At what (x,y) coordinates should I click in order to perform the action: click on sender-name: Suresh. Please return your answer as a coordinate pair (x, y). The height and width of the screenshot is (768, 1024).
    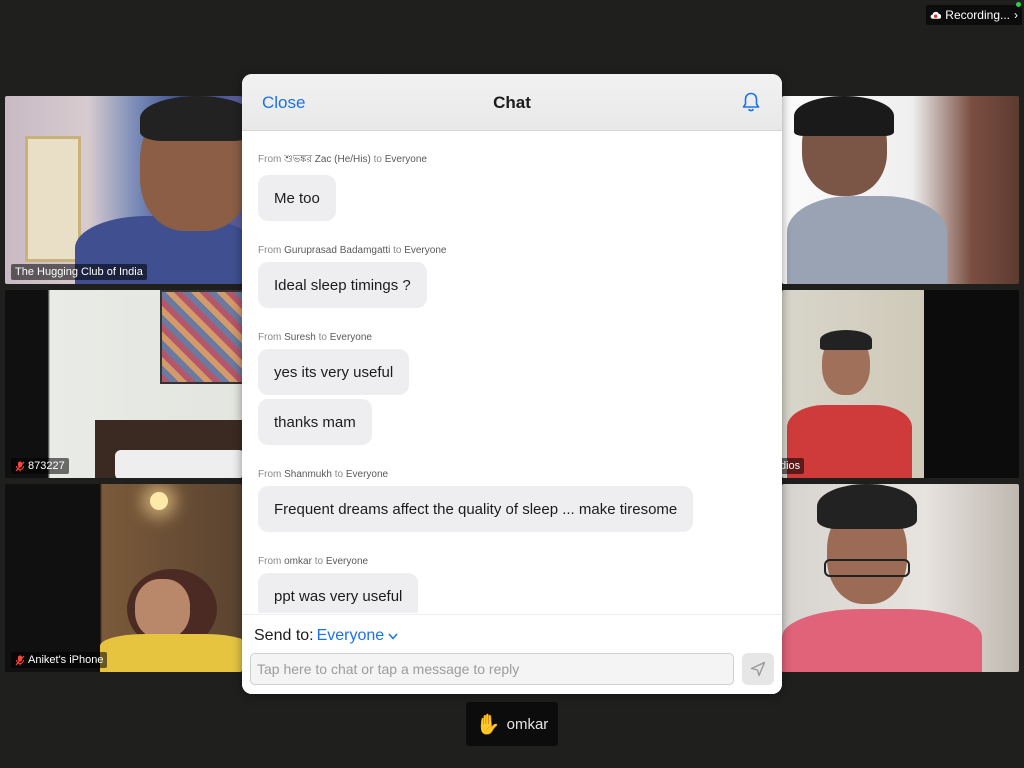
    Looking at the image, I should click on (300, 337).